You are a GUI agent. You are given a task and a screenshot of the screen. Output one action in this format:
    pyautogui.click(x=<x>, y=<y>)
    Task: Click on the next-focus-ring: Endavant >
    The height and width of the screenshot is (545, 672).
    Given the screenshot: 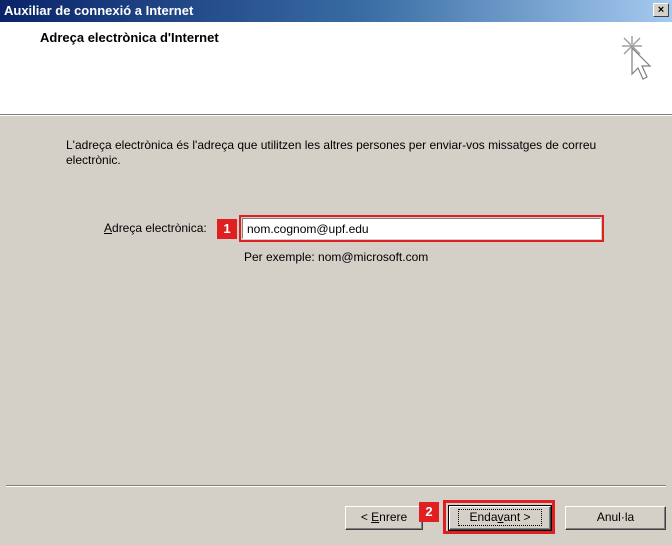 What is the action you would take?
    pyautogui.click(x=500, y=517)
    